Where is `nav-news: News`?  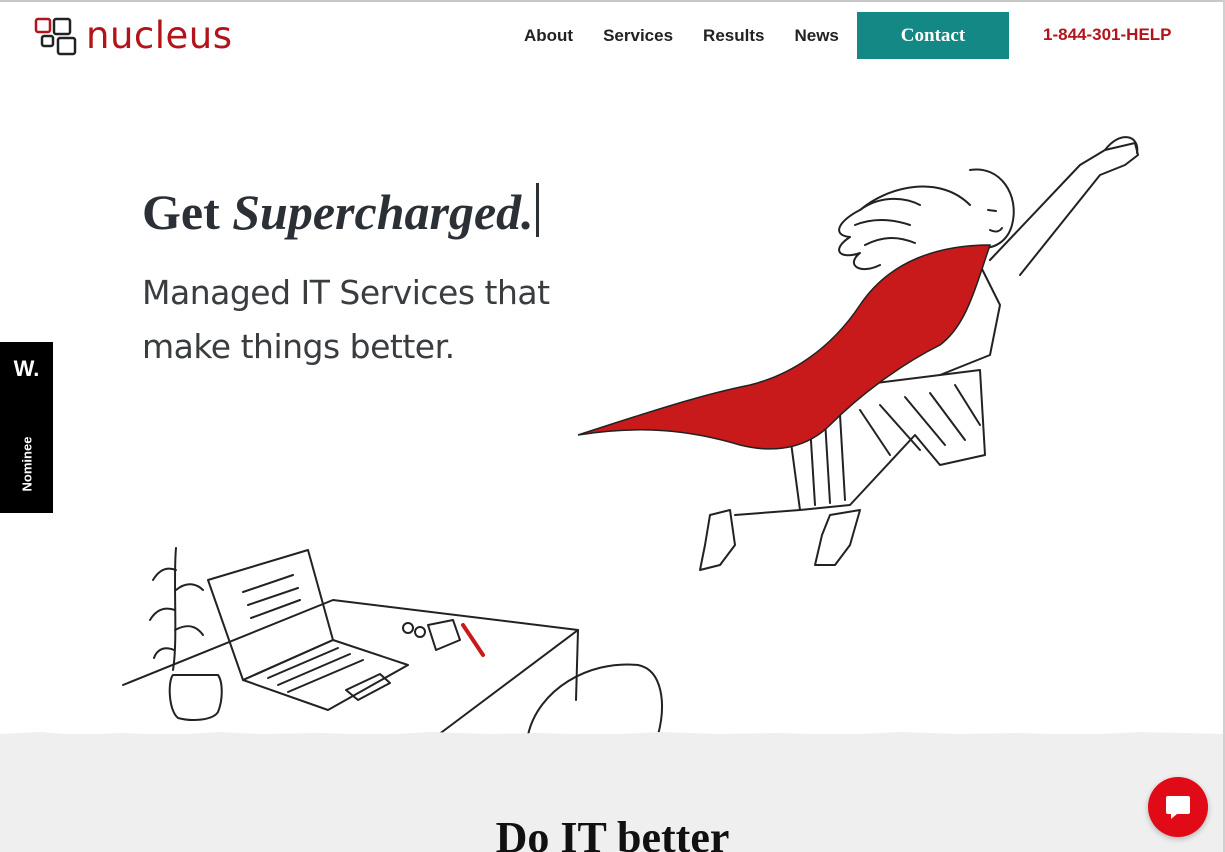 nav-news: News is located at coordinates (816, 36).